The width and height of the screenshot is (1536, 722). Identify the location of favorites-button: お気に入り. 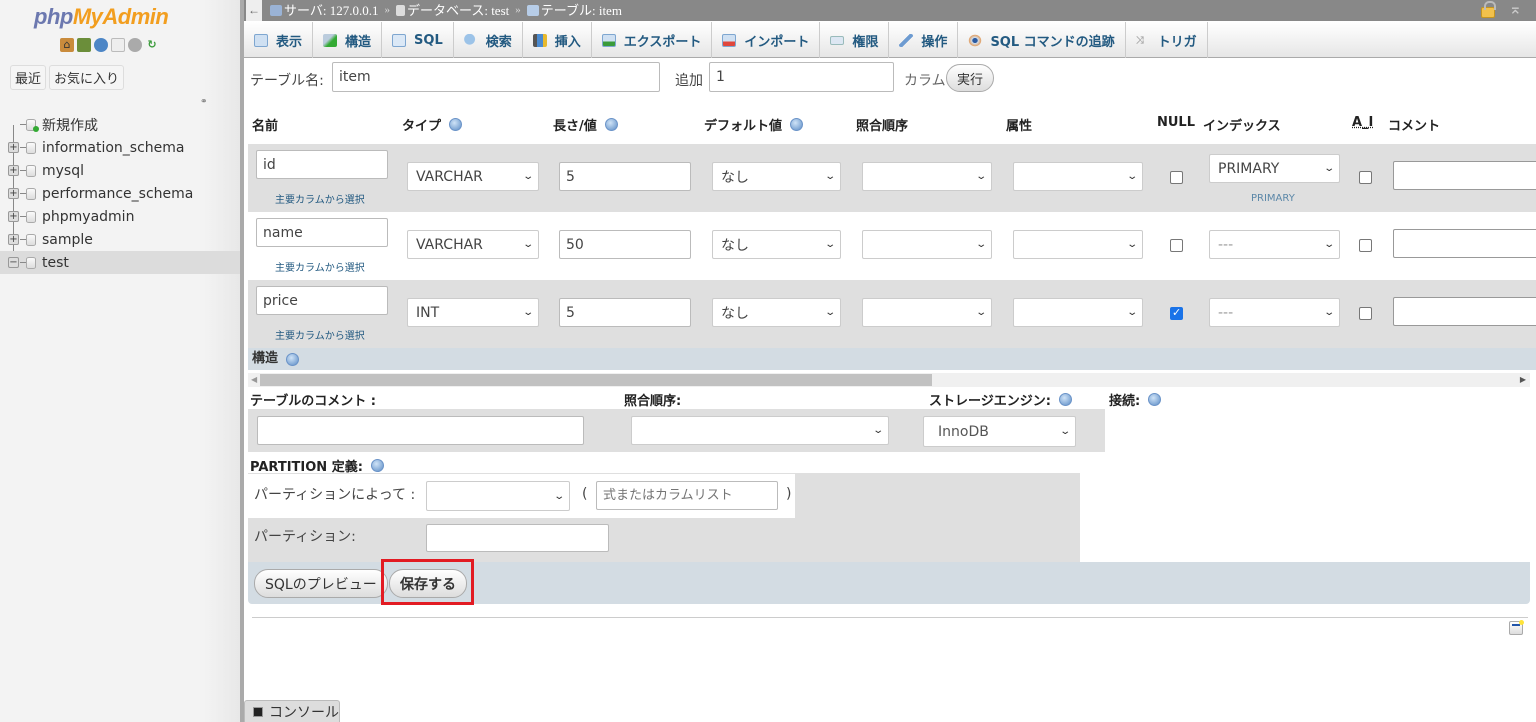
(87, 77).